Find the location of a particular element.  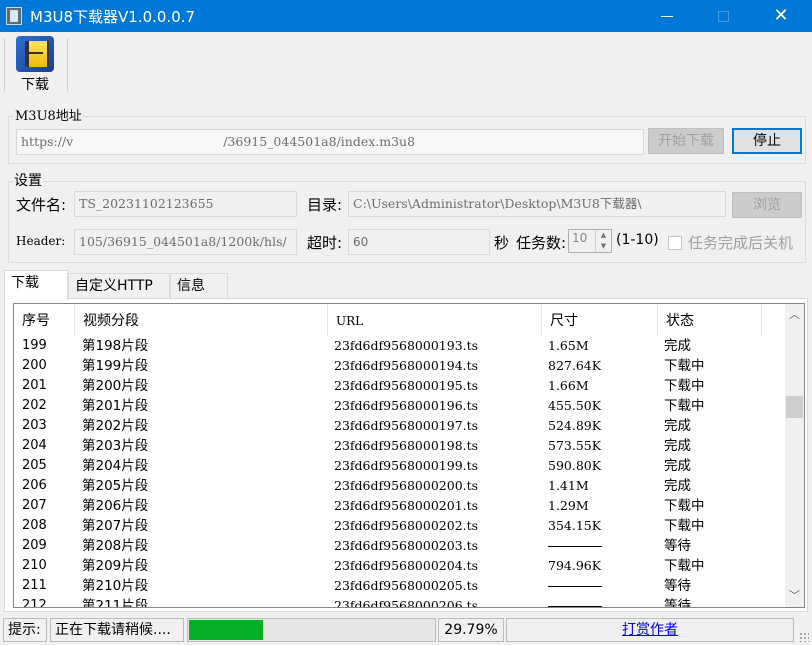

row-url: 23fd6df9568000205.ts is located at coordinates (406, 585).